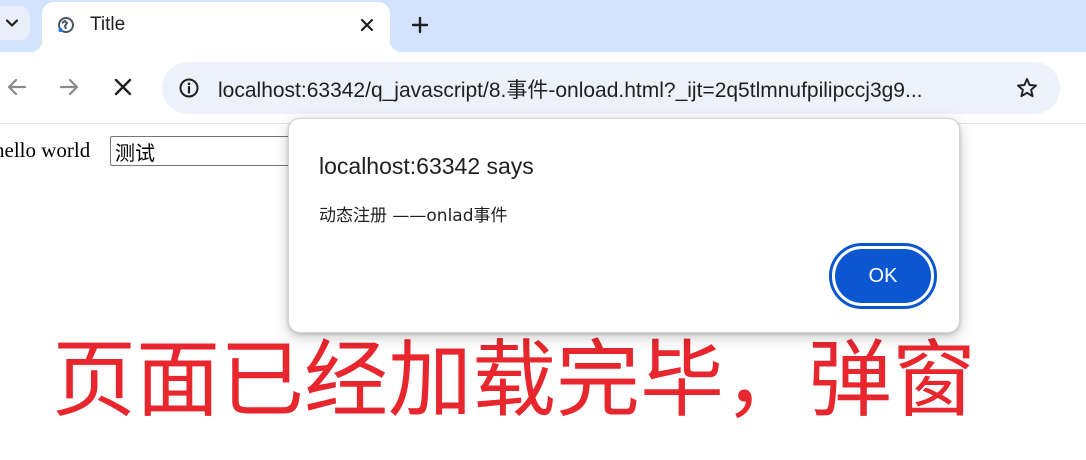 Image resolution: width=1086 pixels, height=460 pixels. I want to click on tab-search-button, so click(15, 23).